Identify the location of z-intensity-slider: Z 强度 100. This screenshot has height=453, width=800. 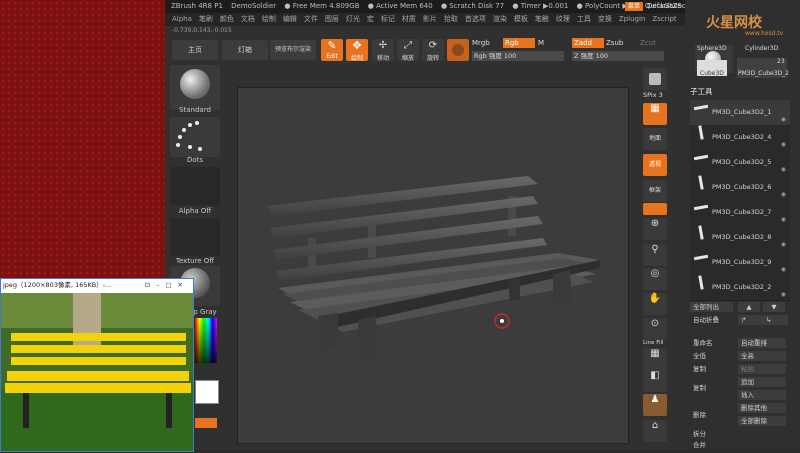
(618, 56).